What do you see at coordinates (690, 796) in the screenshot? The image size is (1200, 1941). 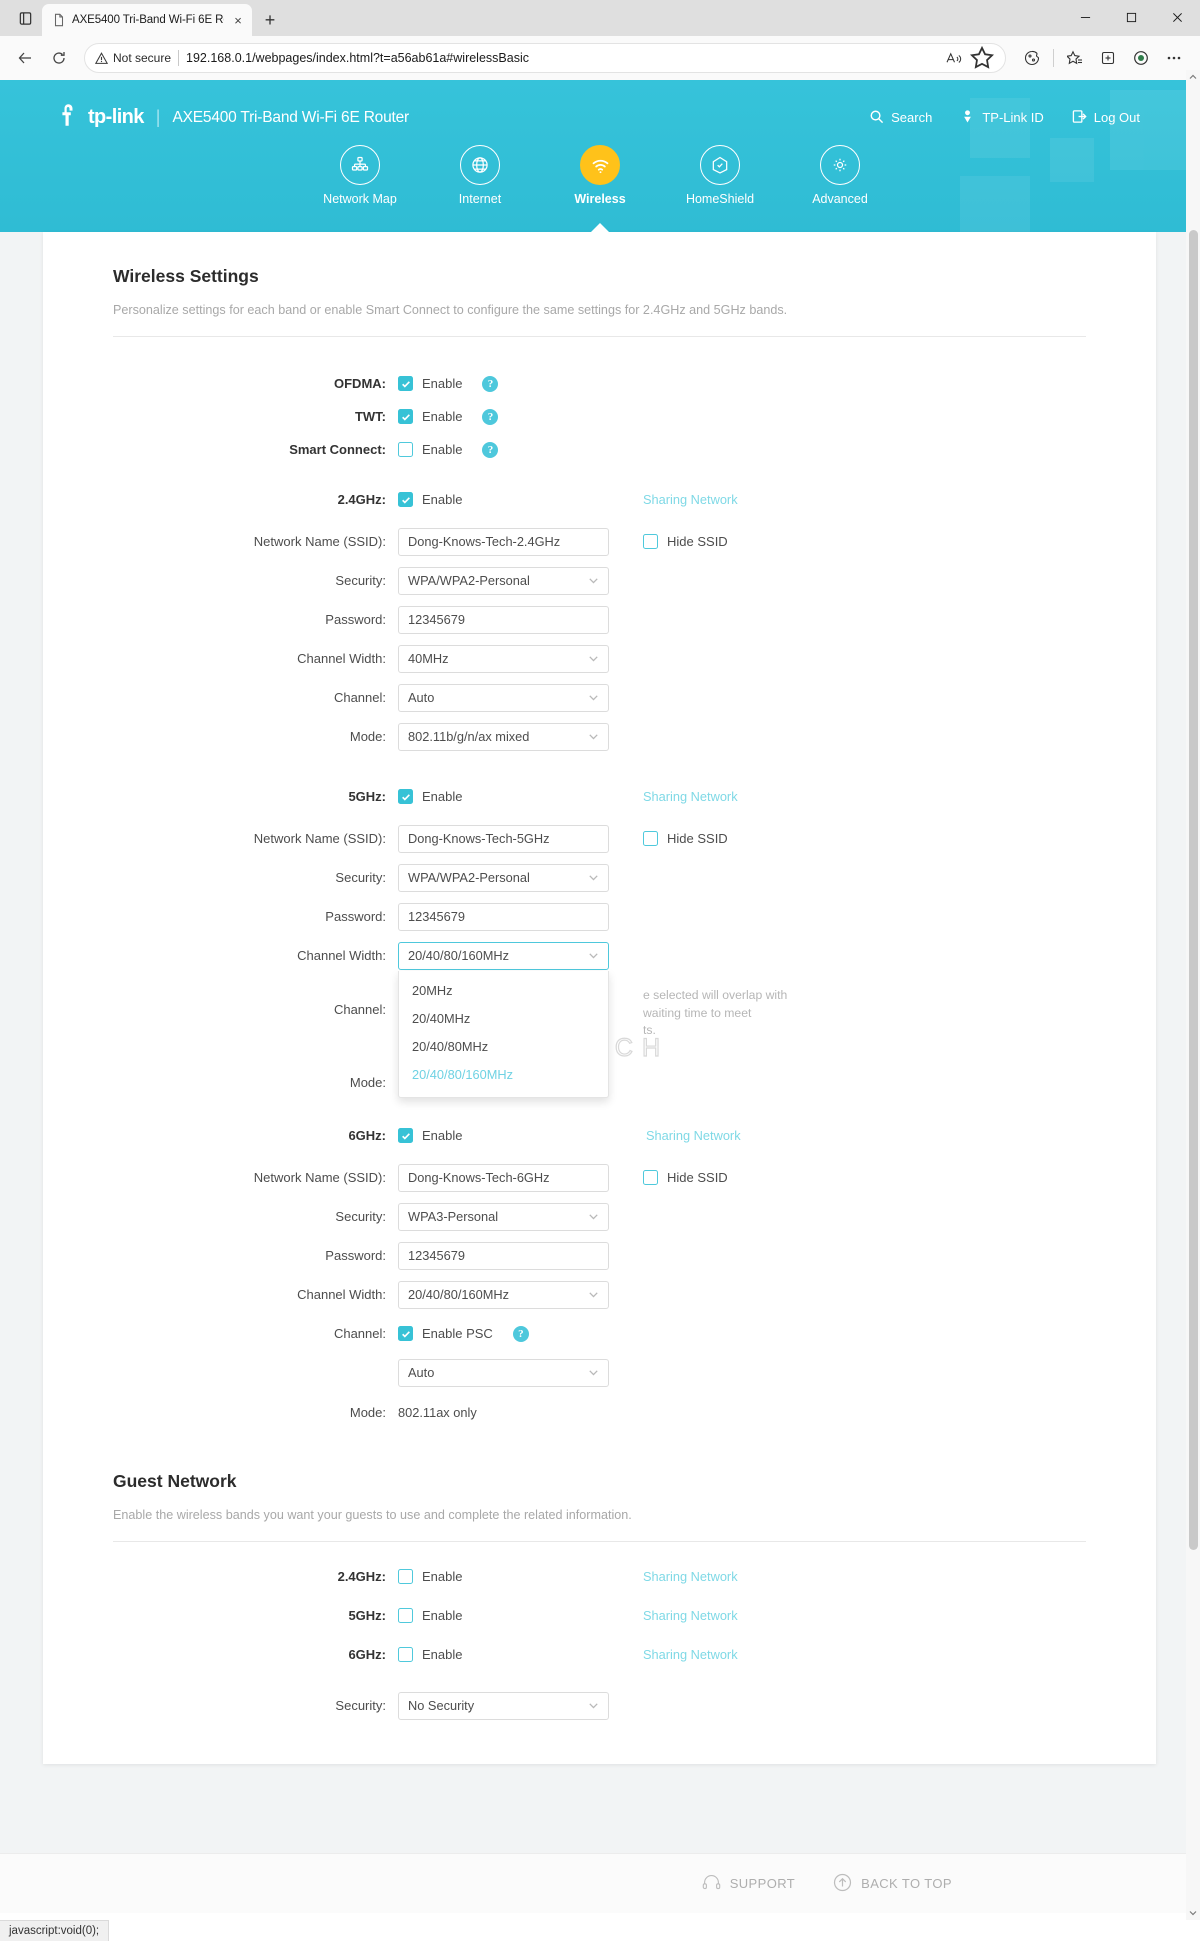 I see `band-5-sharing-network-link: Sharing Network` at bounding box center [690, 796].